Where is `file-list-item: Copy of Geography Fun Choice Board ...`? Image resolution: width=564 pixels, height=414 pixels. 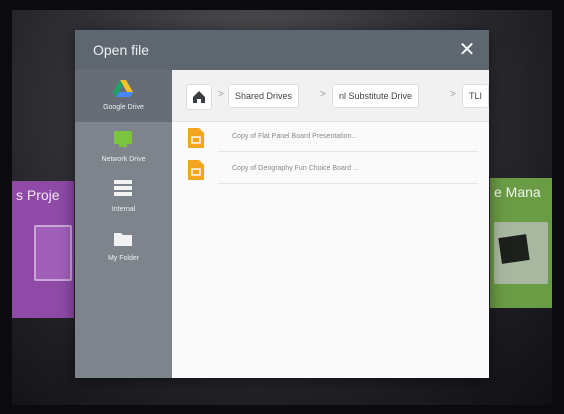 file-list-item: Copy of Geography Fun Choice Board ... is located at coordinates (330, 172).